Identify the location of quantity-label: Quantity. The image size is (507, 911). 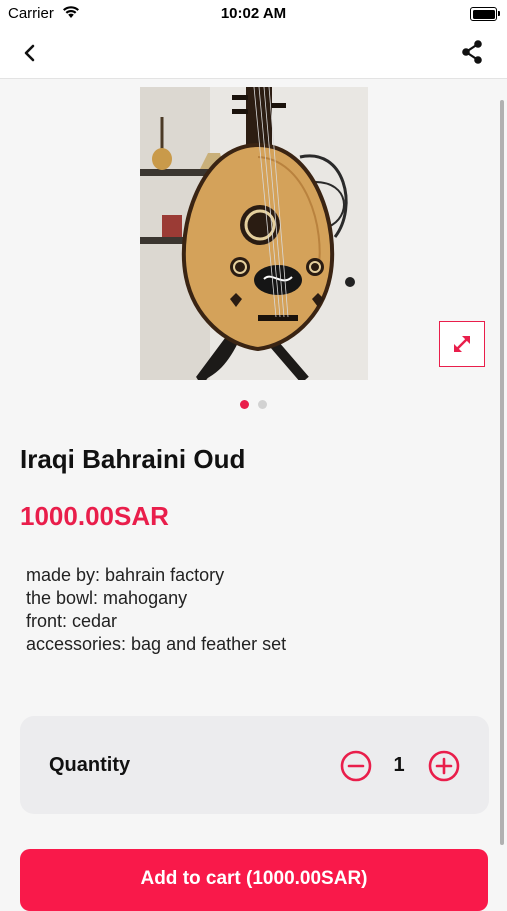
(90, 765).